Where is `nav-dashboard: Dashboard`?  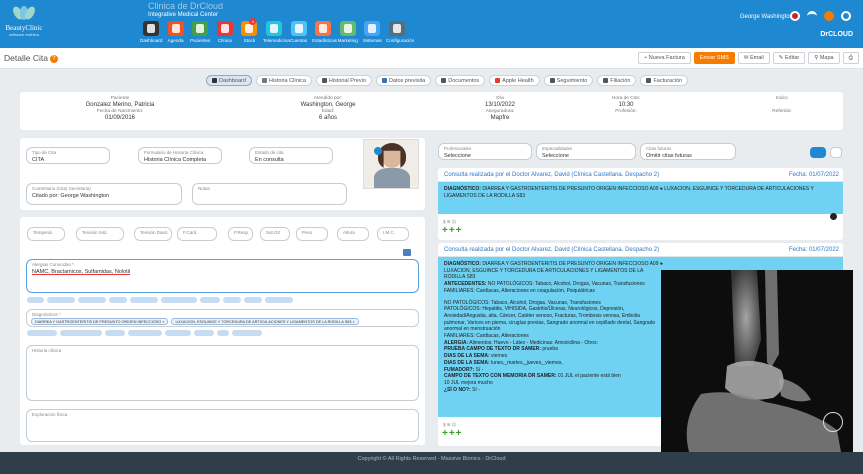 nav-dashboard: Dashboard is located at coordinates (151, 32).